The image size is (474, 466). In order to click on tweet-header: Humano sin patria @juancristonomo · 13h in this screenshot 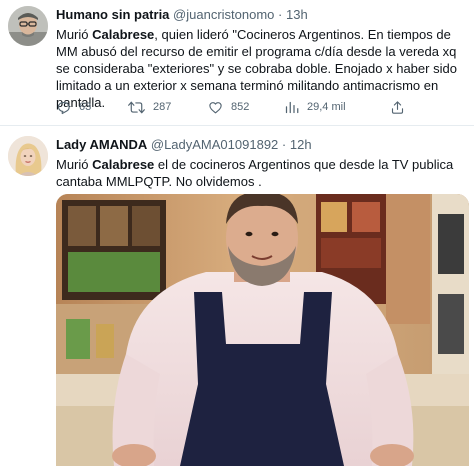, I will do `click(182, 15)`.